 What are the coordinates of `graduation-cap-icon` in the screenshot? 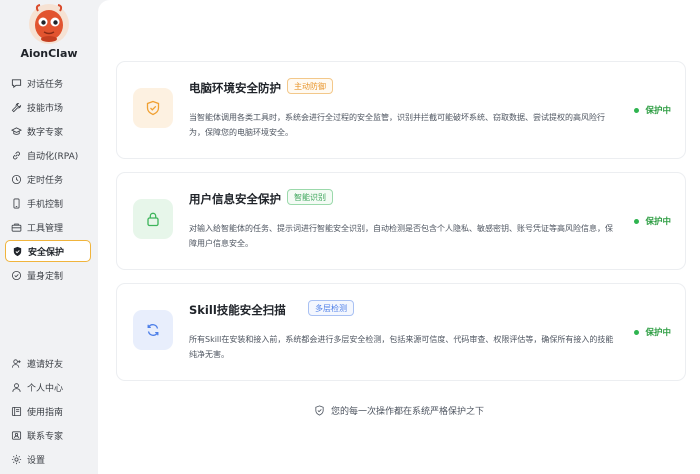 It's located at (16, 131).